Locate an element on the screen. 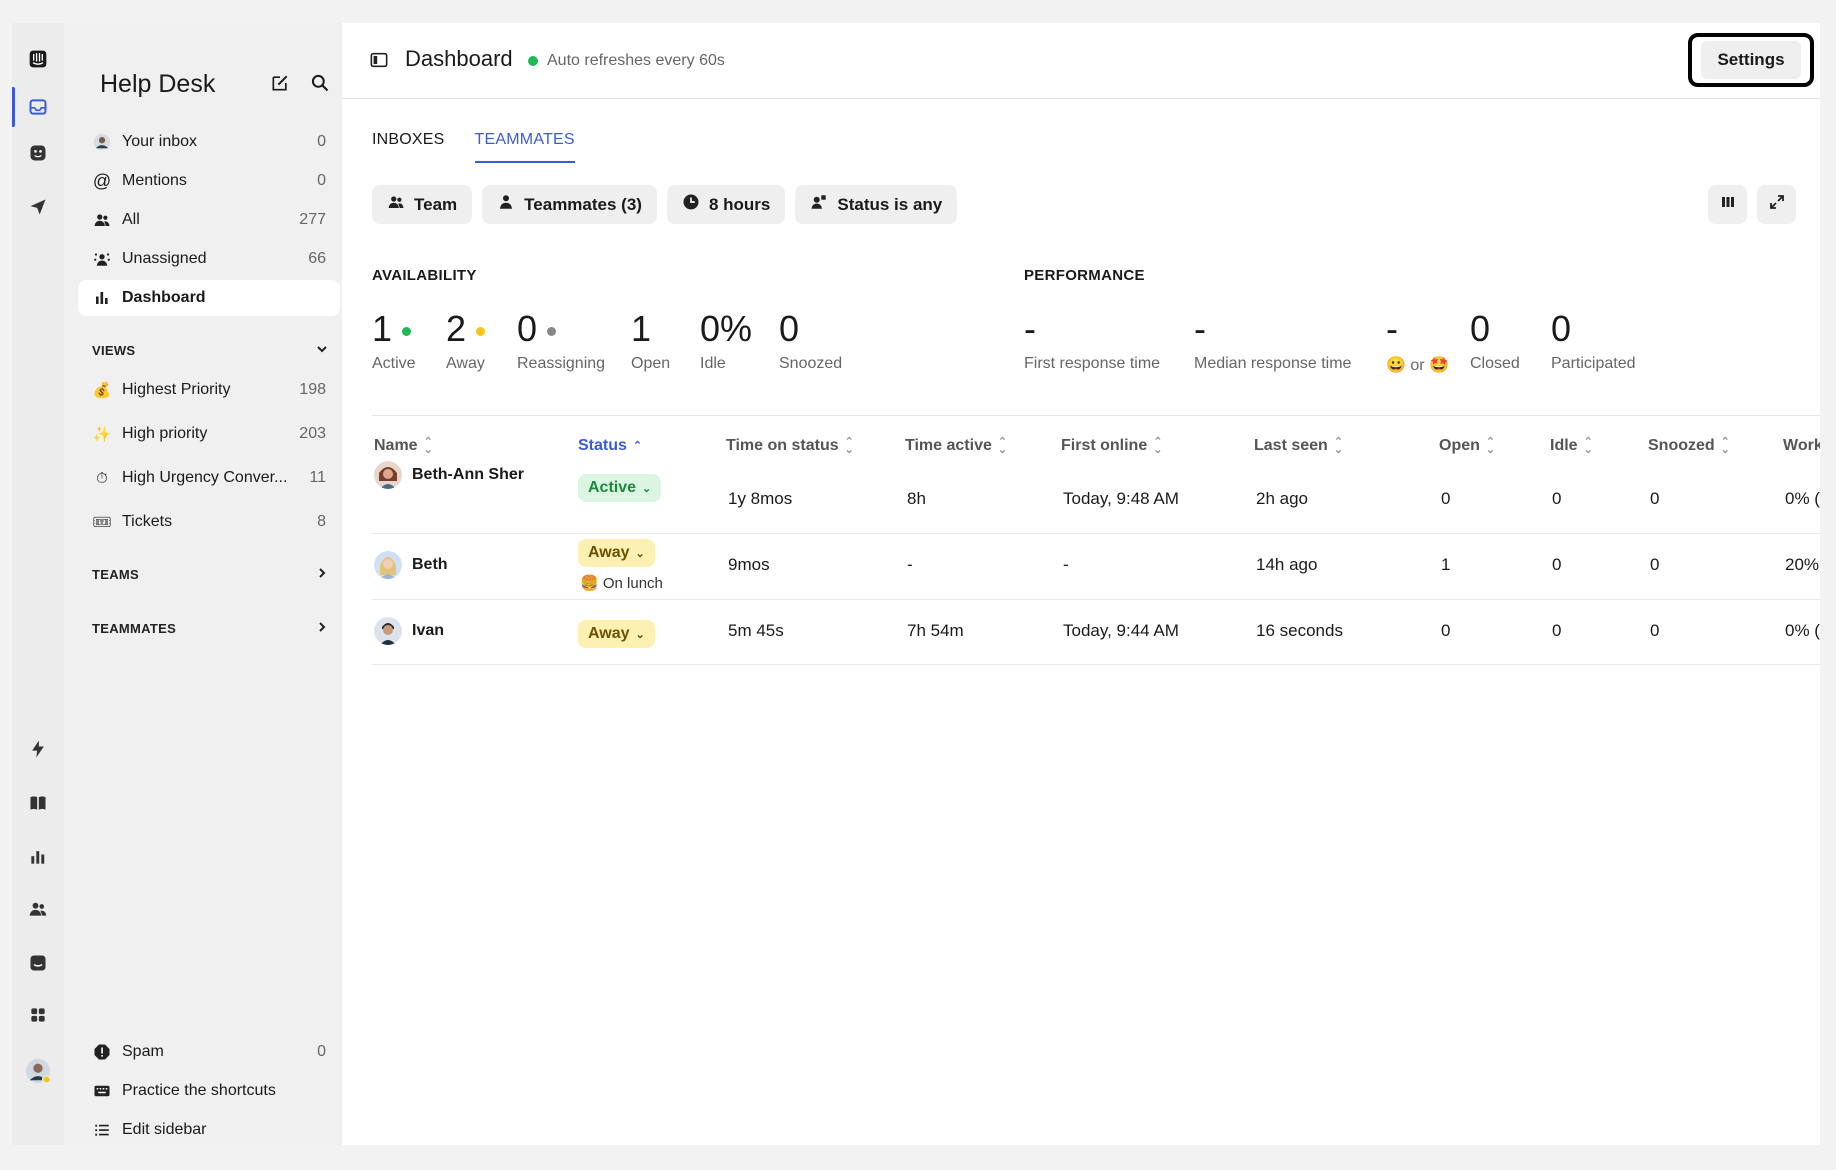 Image resolution: width=1836 pixels, height=1170 pixels. expand-button is located at coordinates (1776, 204).